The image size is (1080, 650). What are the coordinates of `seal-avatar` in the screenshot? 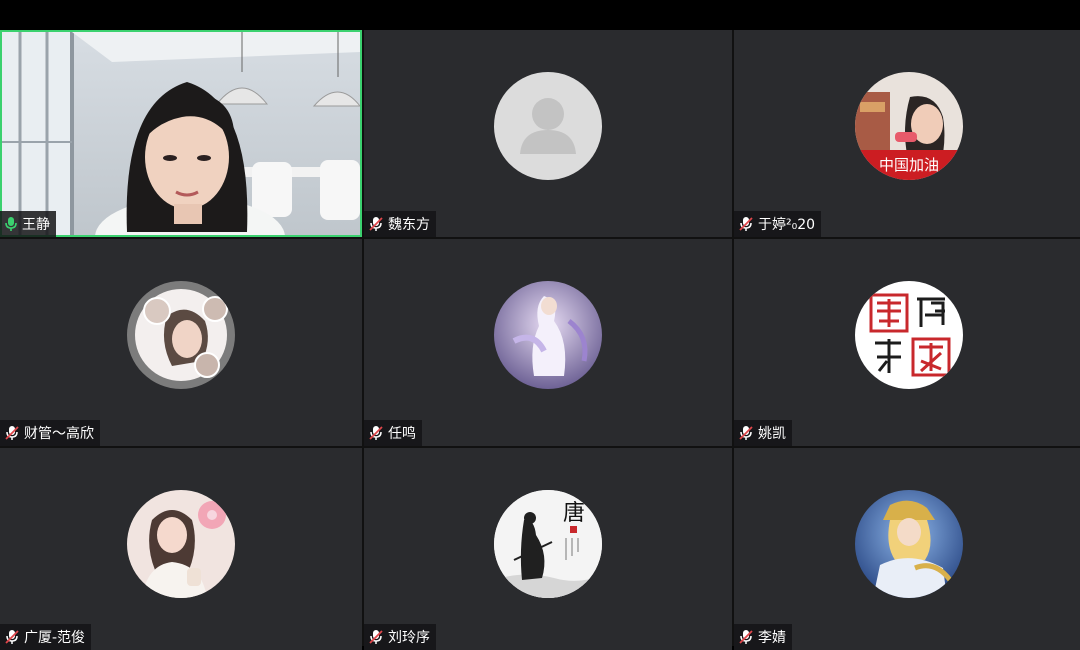 It's located at (909, 335).